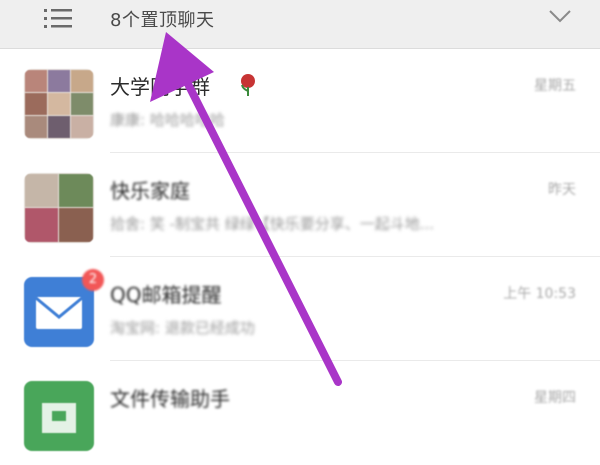  What do you see at coordinates (555, 86) in the screenshot?
I see `chat-time: 星期五` at bounding box center [555, 86].